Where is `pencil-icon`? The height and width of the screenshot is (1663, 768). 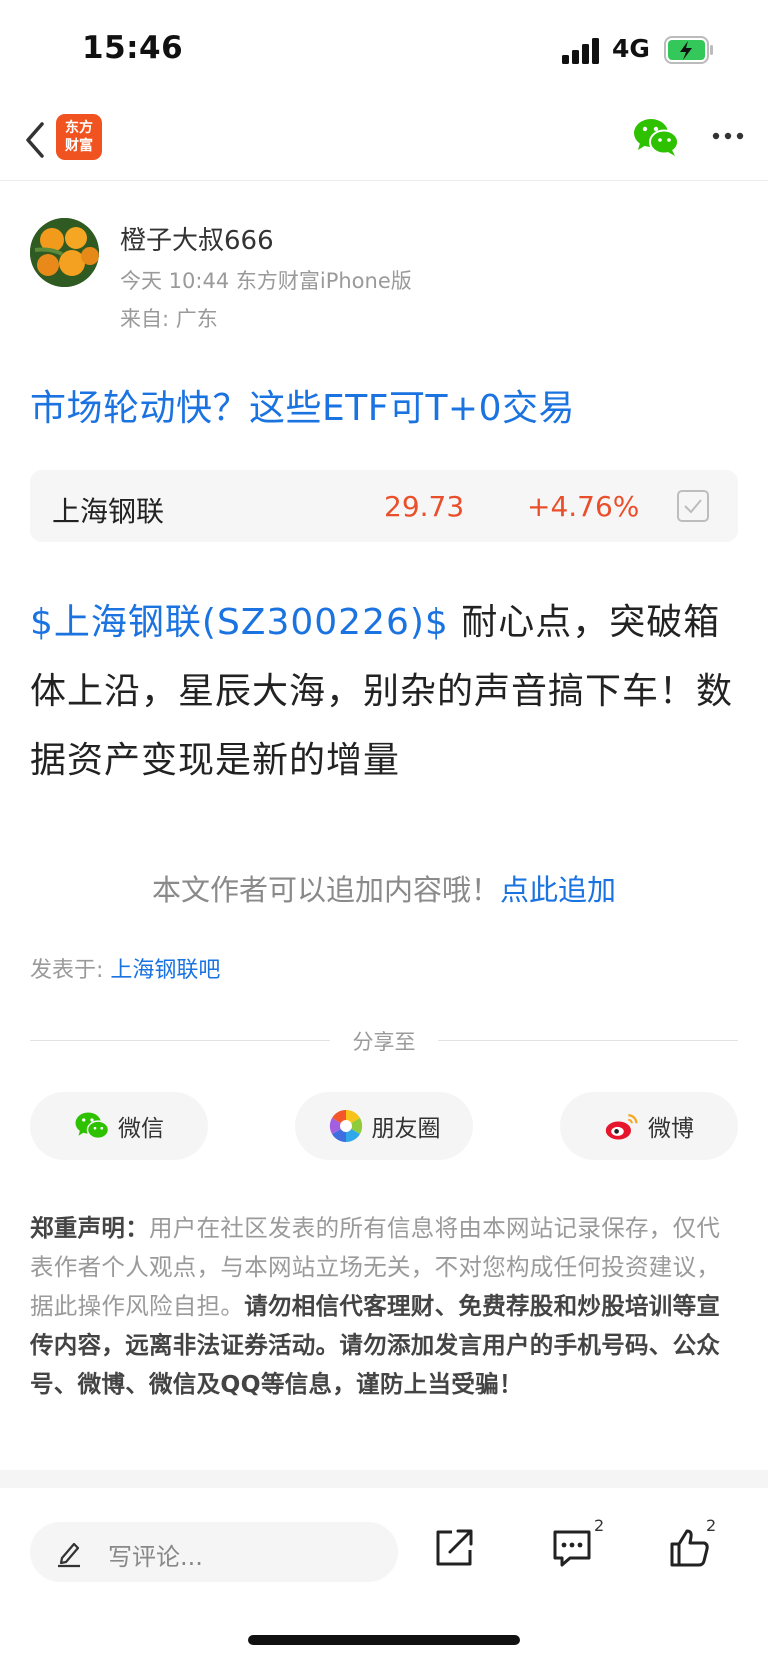 pencil-icon is located at coordinates (69, 1555).